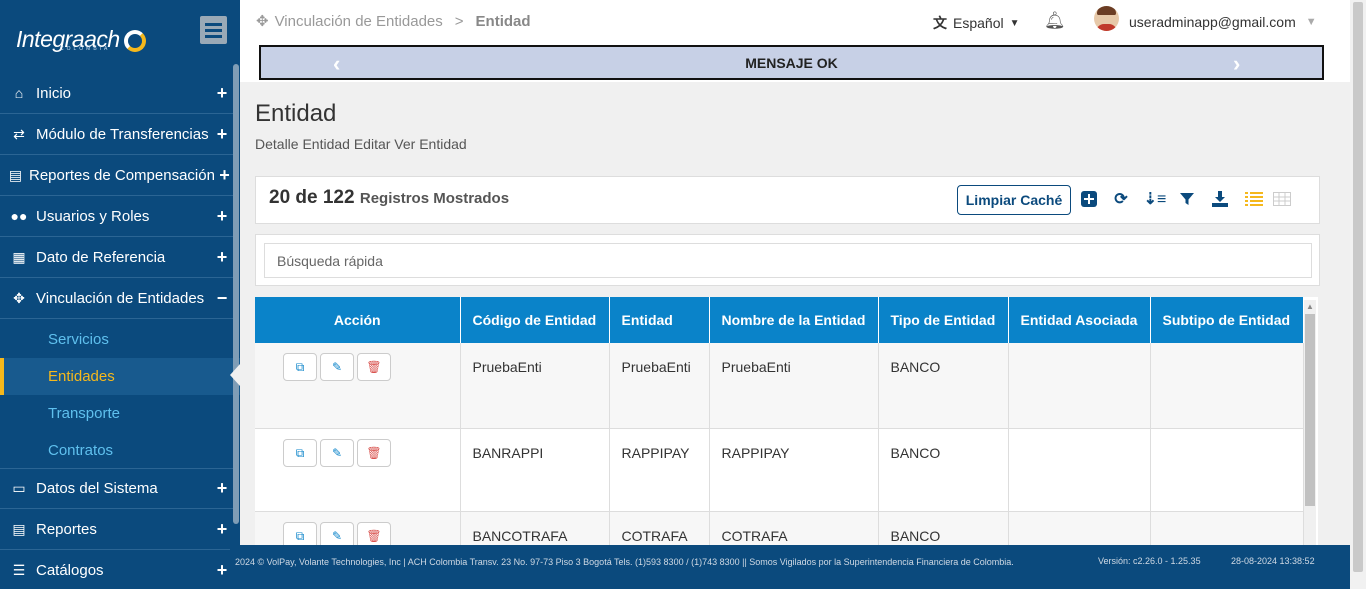  I want to click on scroll-up-icon: ▲, so click(1310, 306).